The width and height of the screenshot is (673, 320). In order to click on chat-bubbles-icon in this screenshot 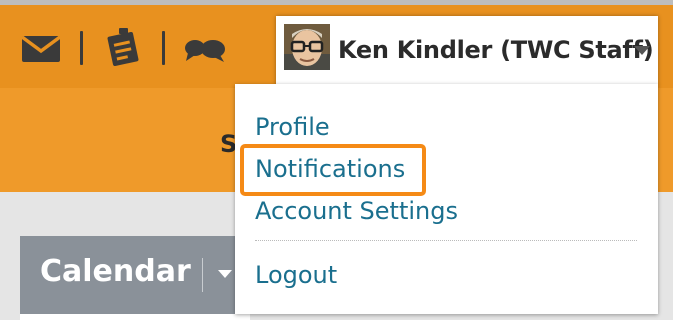, I will do `click(205, 50)`.